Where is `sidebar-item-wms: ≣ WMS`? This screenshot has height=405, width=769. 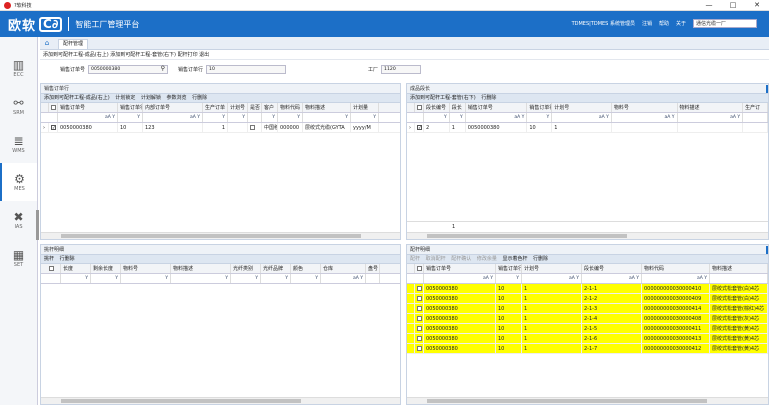 sidebar-item-wms: ≣ WMS is located at coordinates (18, 144).